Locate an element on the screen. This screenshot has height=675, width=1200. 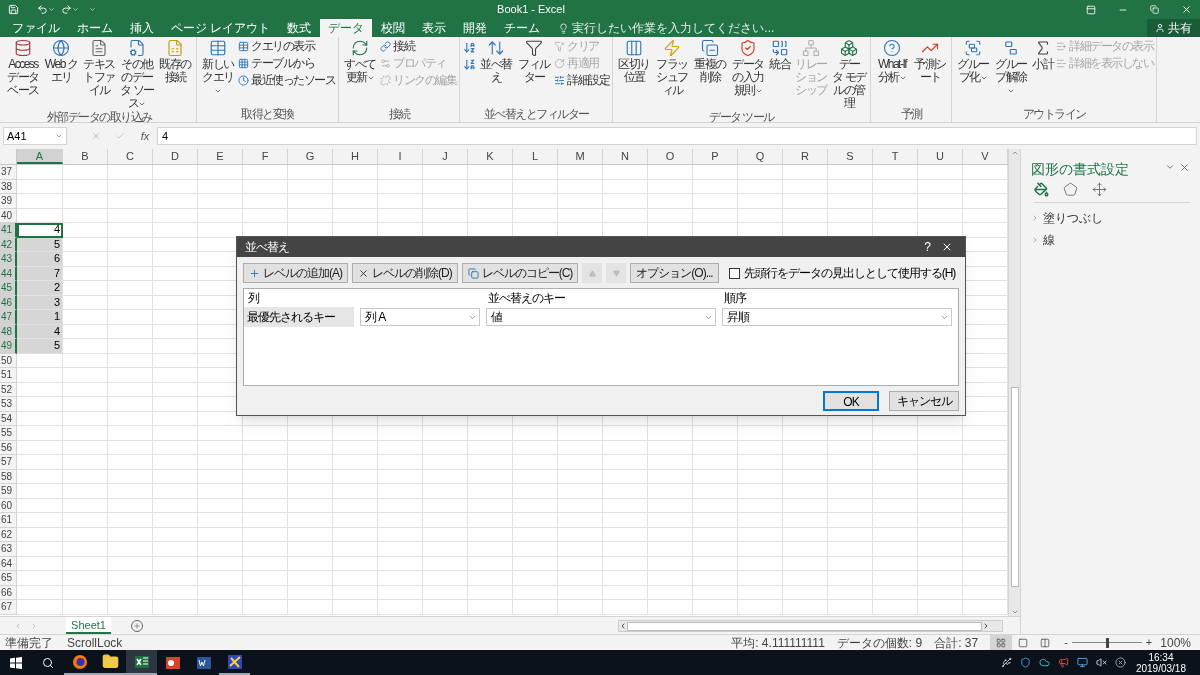
insert-function-button: fx is located at coordinates (145, 136).